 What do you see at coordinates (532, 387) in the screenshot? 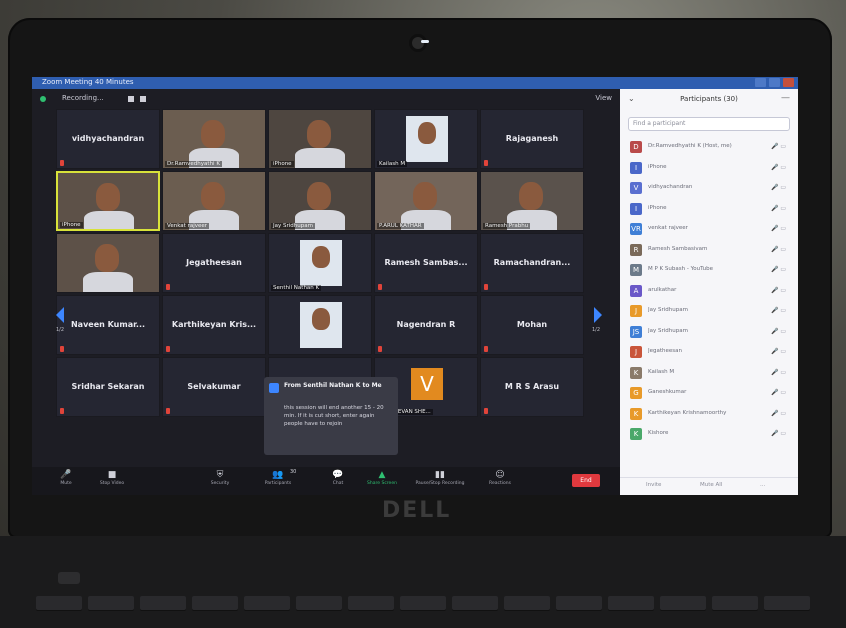
I see `participant-tile: M R S Arasu` at bounding box center [532, 387].